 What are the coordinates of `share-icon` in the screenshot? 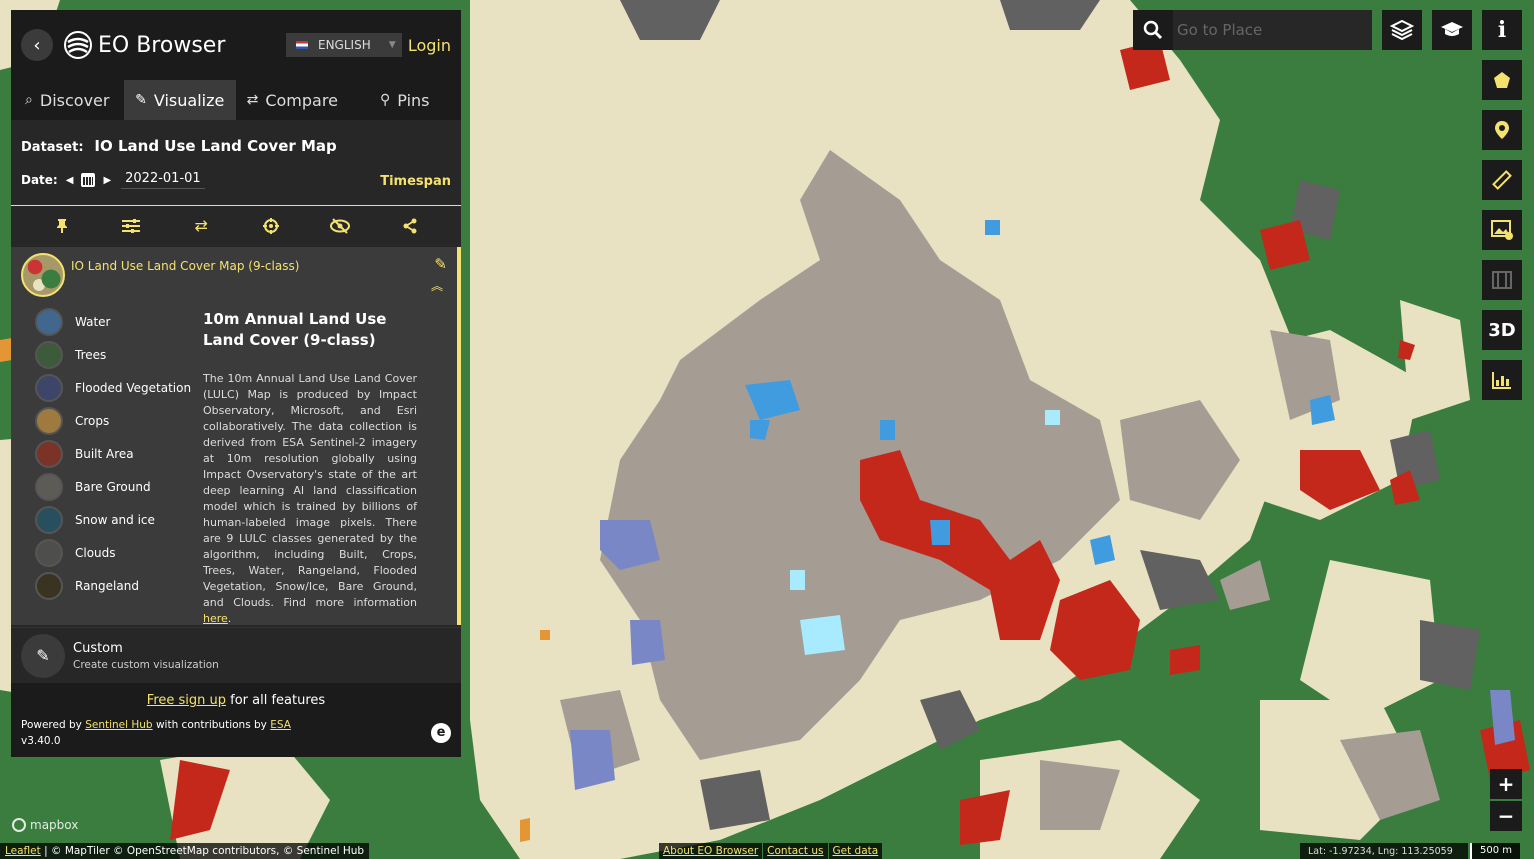 It's located at (410, 226).